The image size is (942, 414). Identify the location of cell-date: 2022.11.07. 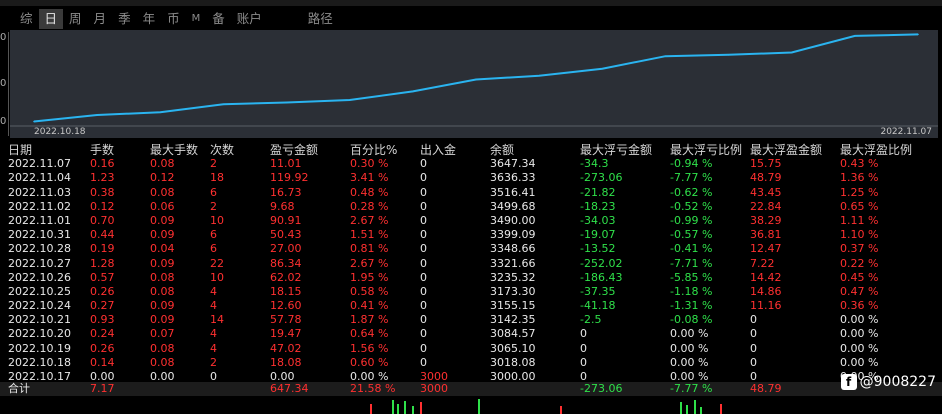
(39, 164).